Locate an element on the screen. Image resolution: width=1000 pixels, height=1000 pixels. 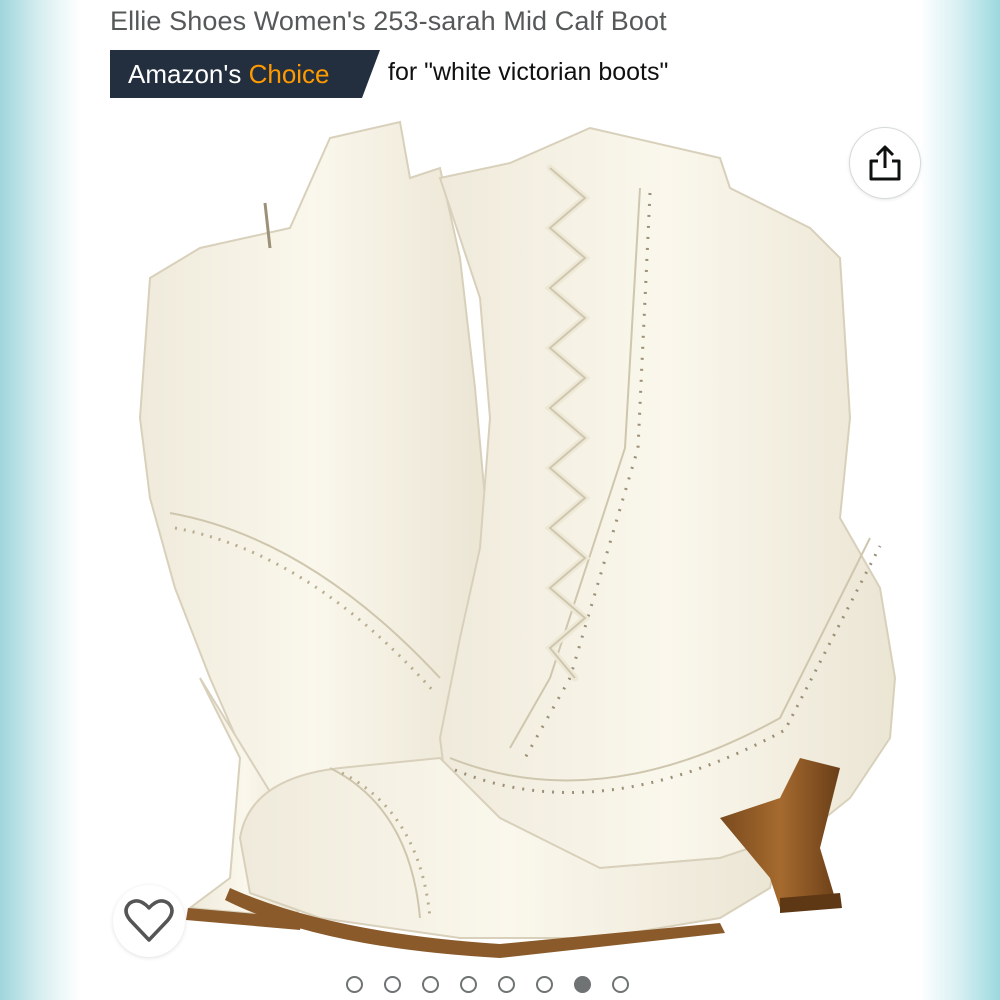
heart-icon is located at coordinates (149, 920).